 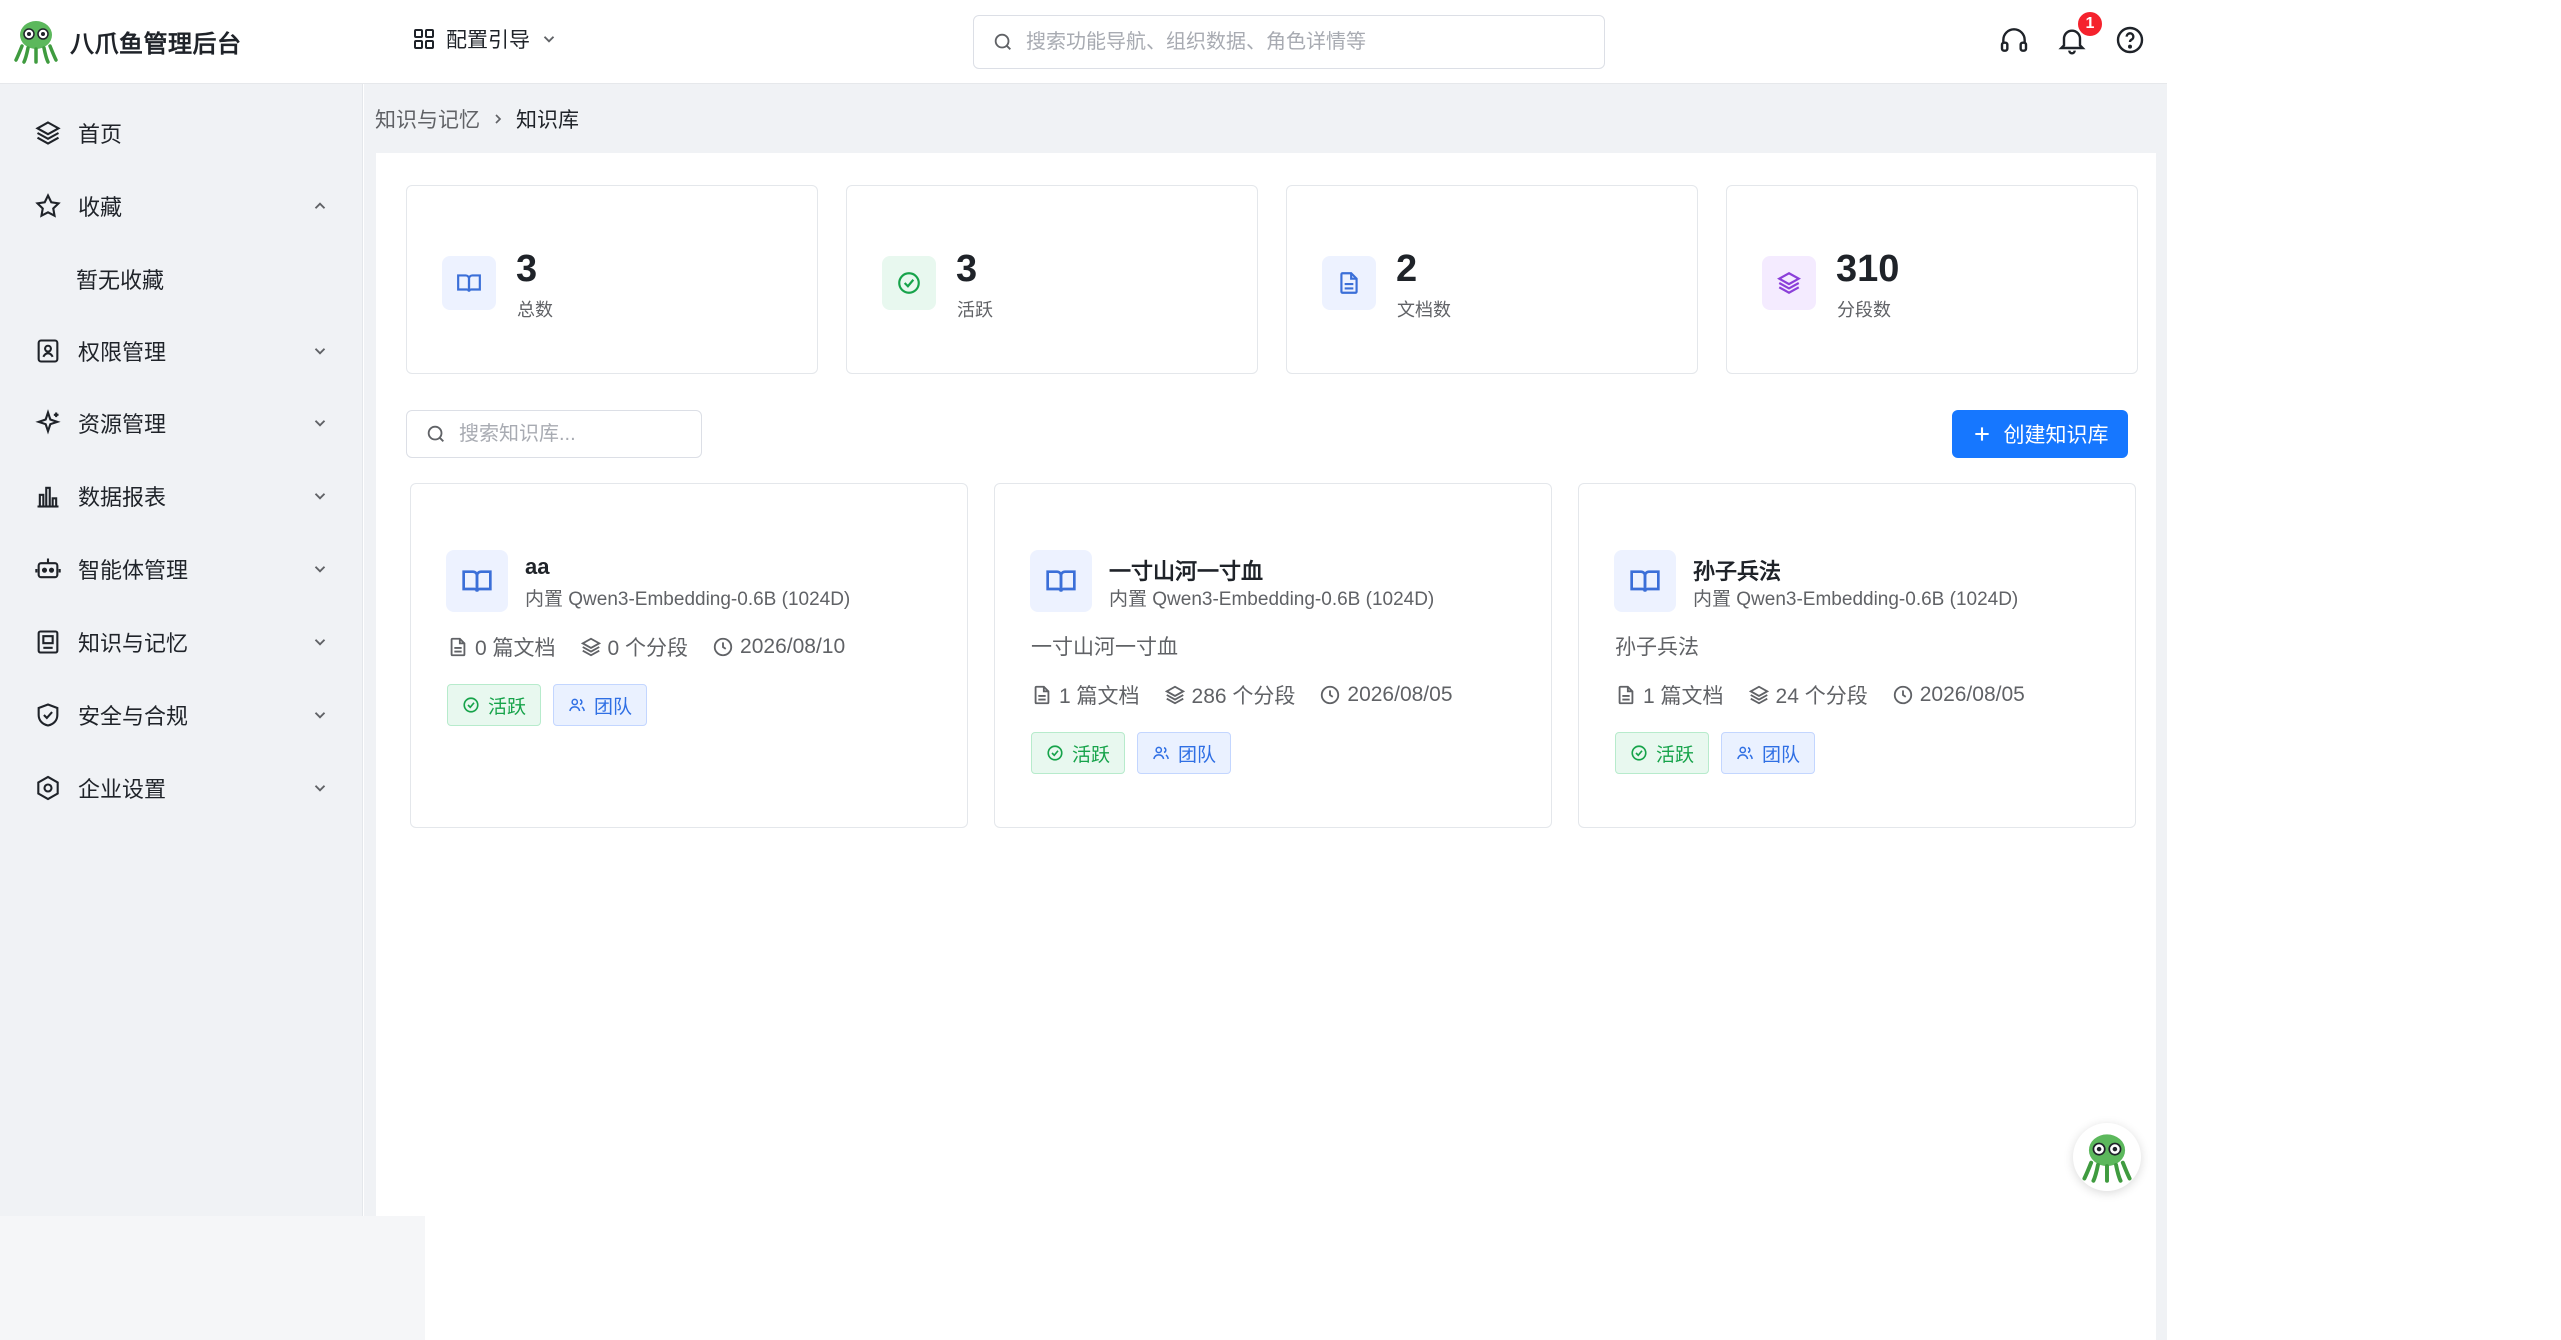 I want to click on kb-meta: 1 篇文档 286 个分段 2026/08/05, so click(x=1242, y=695).